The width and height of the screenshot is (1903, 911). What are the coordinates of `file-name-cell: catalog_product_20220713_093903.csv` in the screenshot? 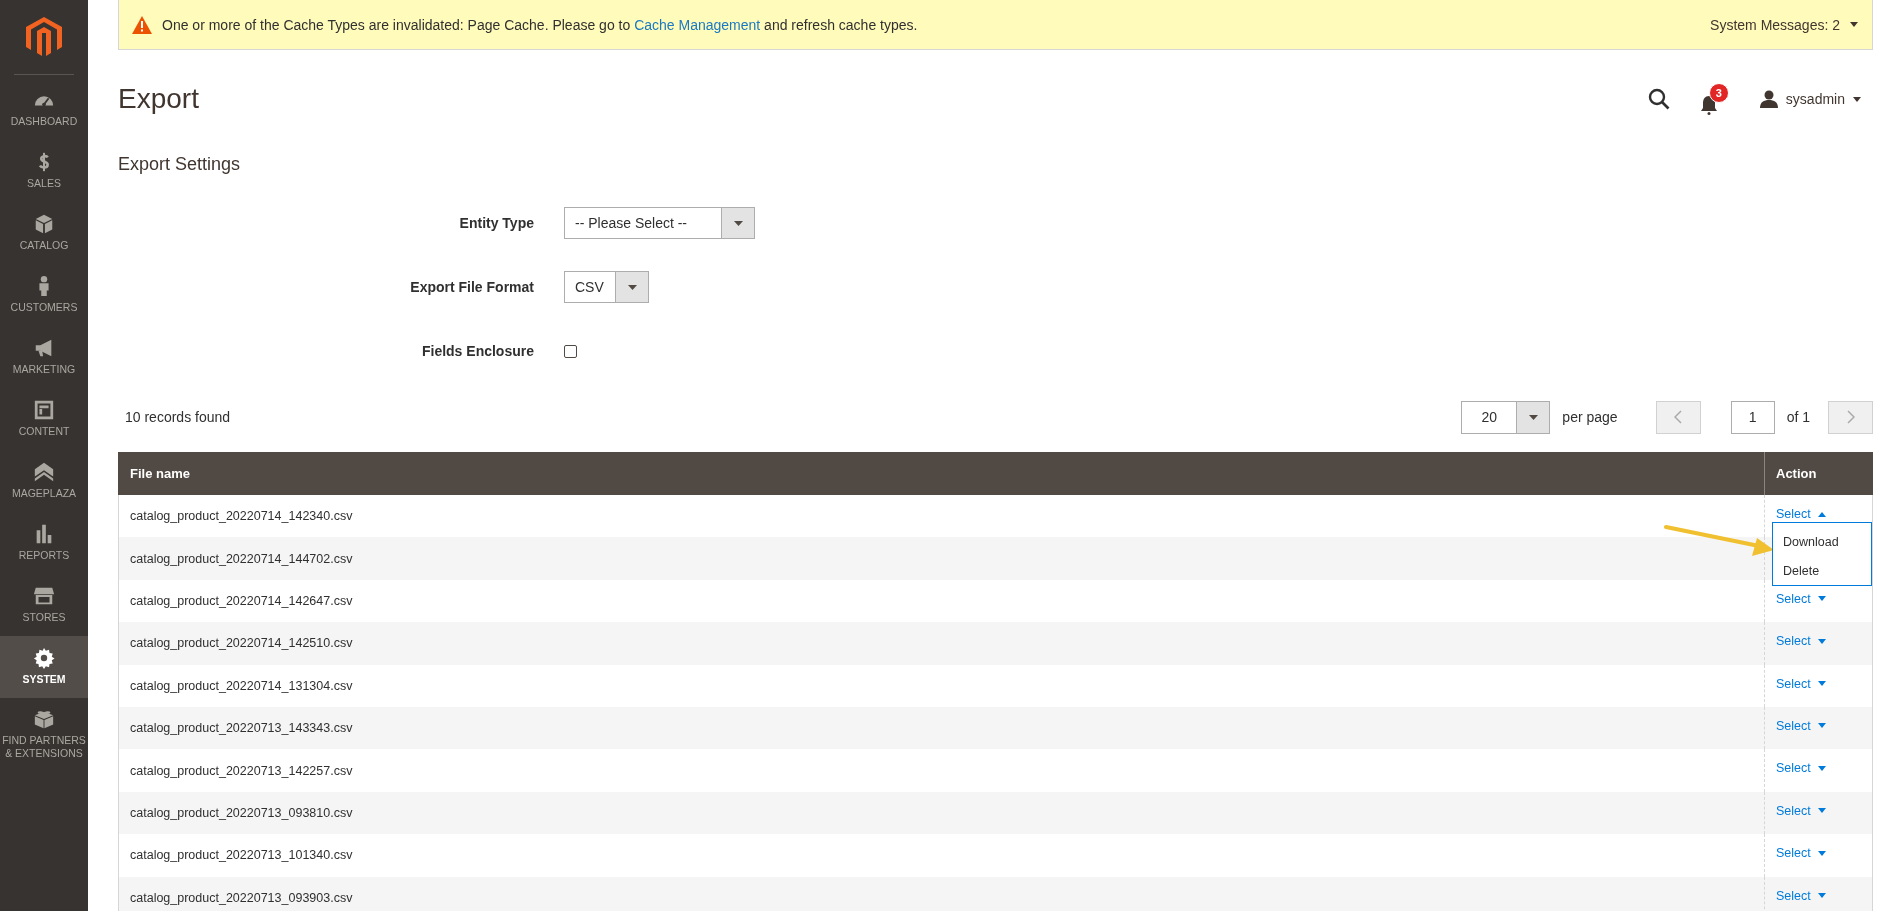 It's located at (941, 893).